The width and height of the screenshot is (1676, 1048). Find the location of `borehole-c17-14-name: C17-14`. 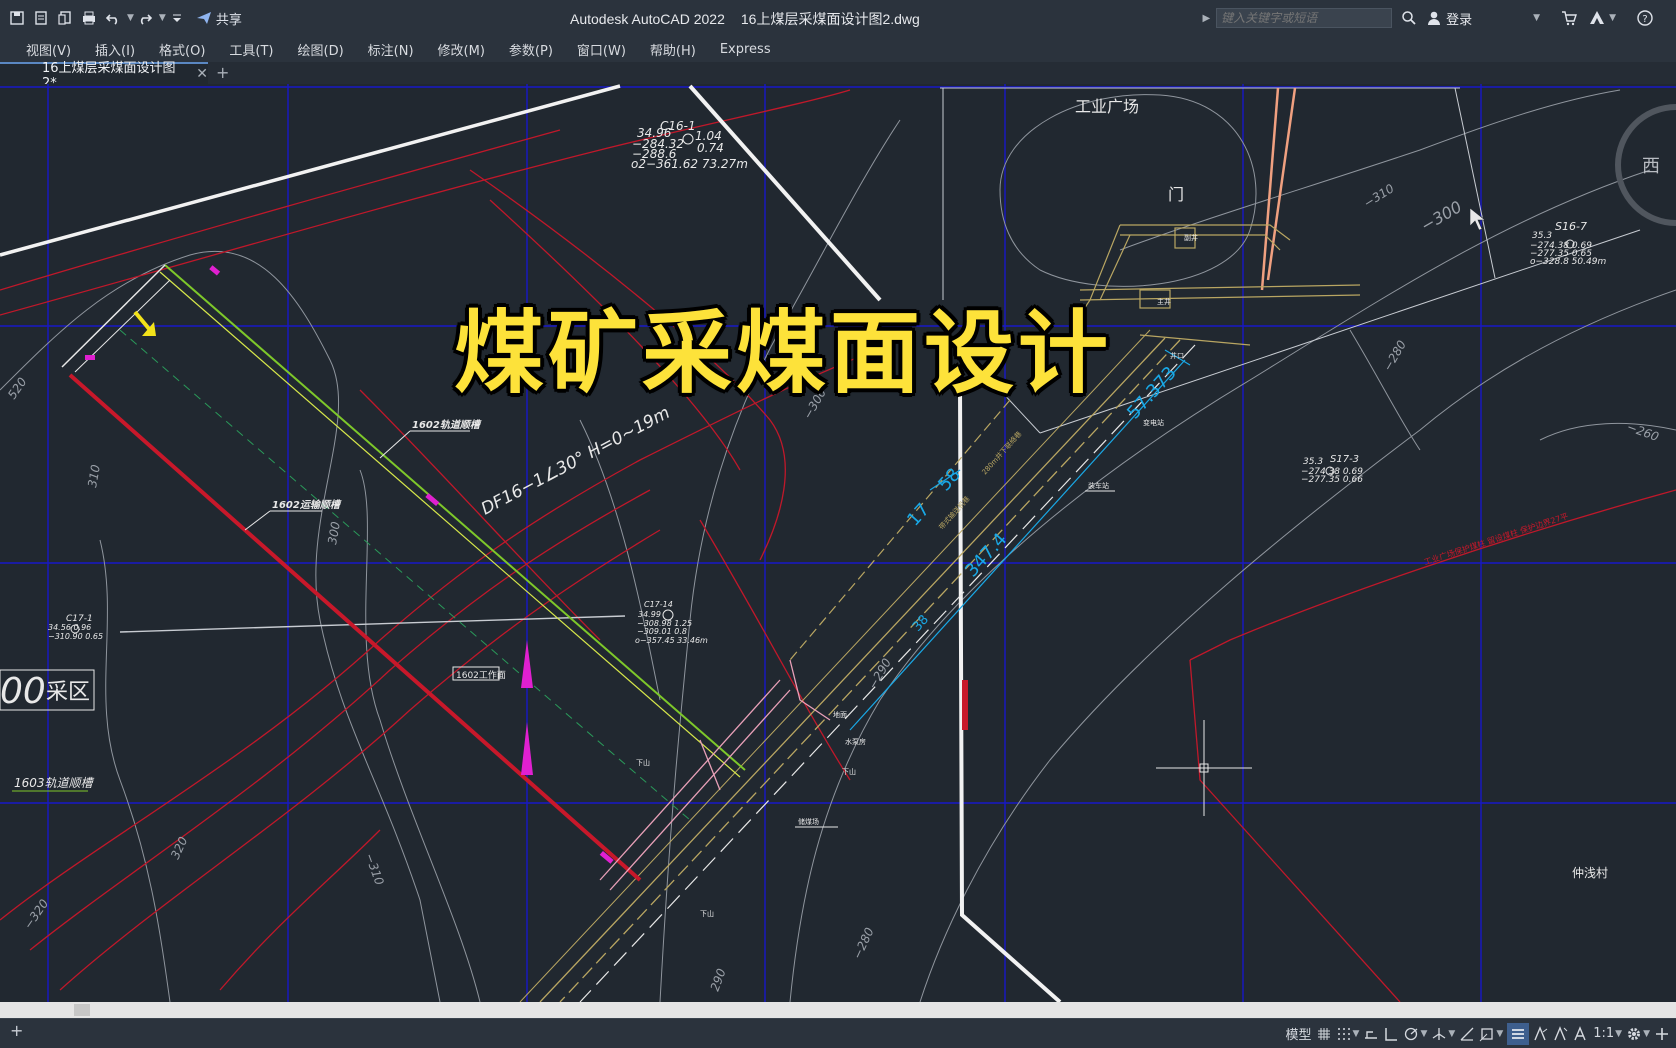

borehole-c17-14-name: C17-14 is located at coordinates (658, 604).